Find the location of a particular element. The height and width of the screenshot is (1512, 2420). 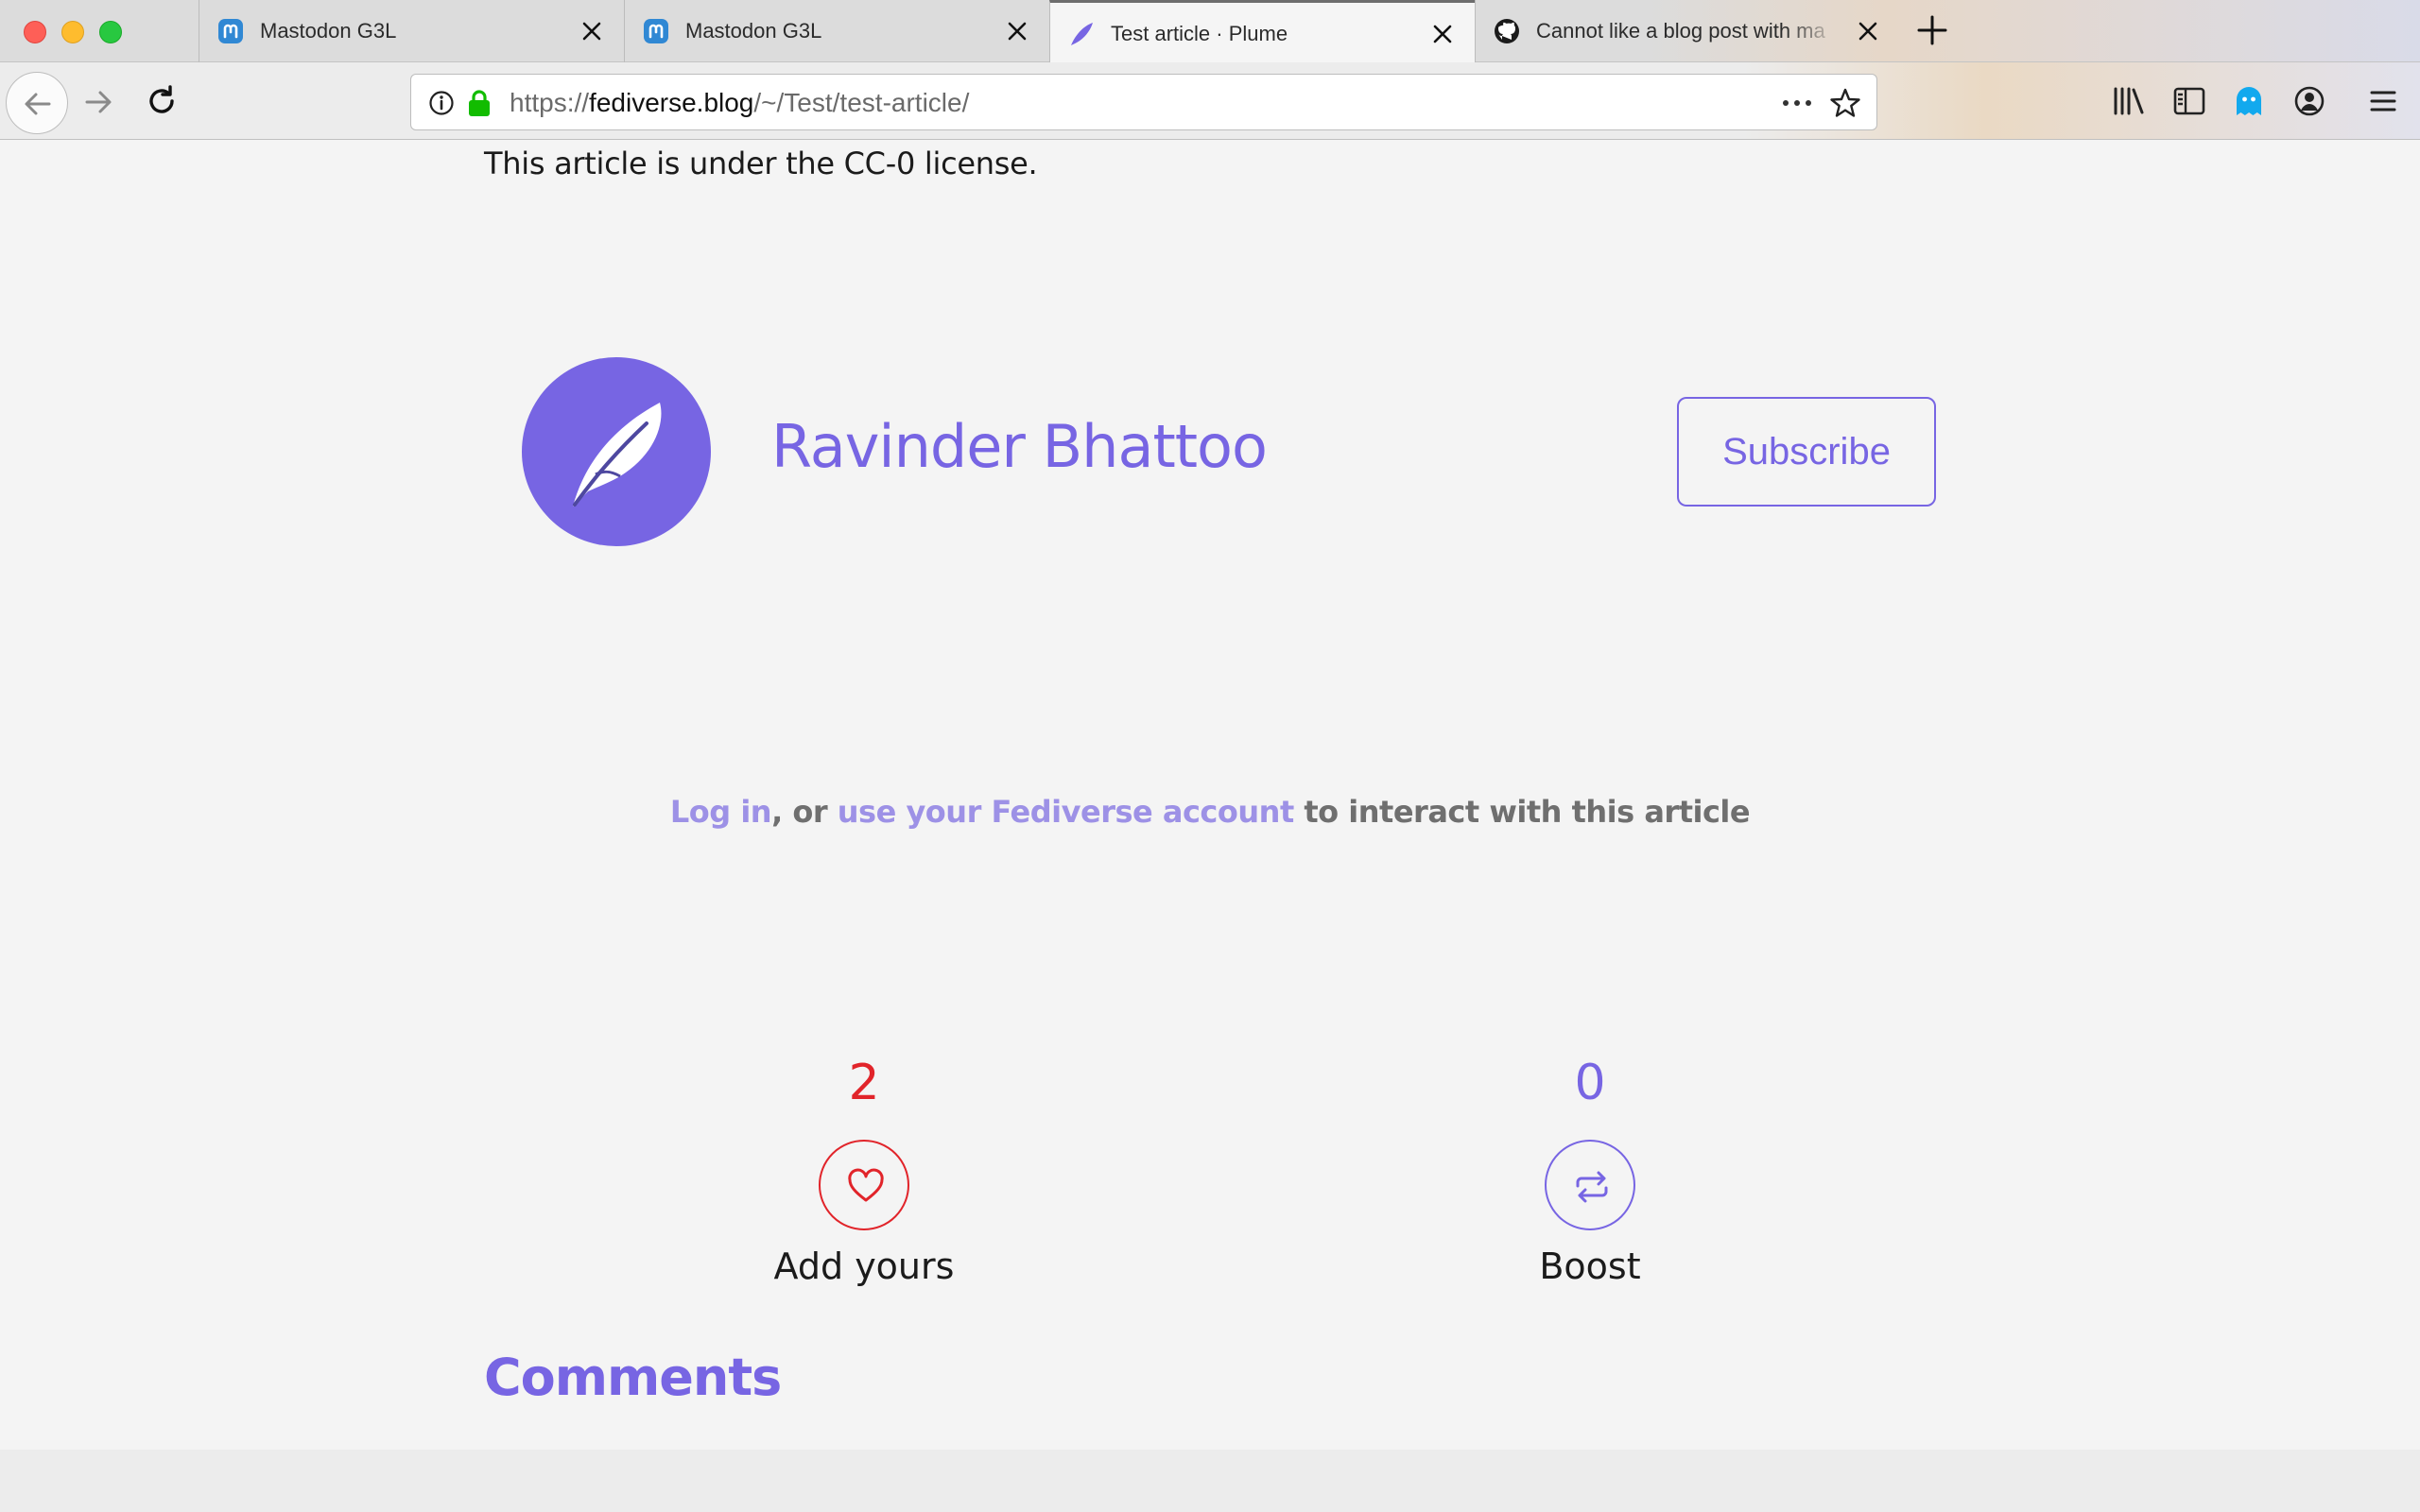

arrow-right-icon is located at coordinates (98, 102).